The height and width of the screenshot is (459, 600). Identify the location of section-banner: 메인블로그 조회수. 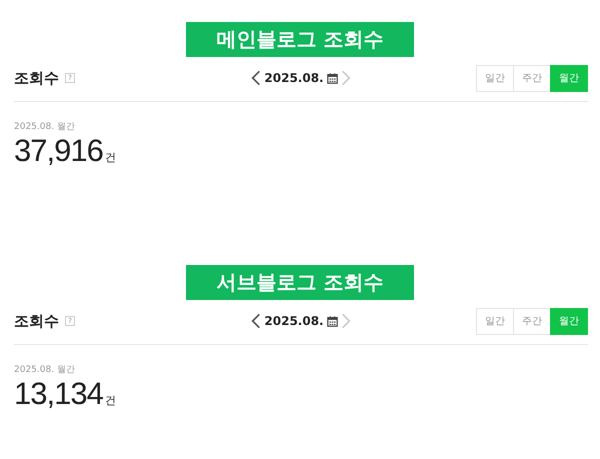
(300, 39).